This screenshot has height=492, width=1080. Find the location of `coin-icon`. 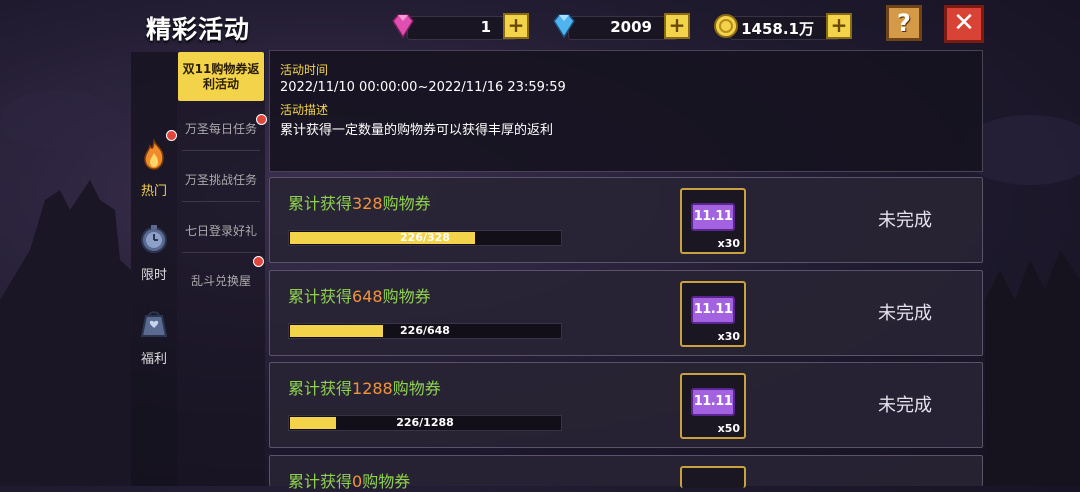

coin-icon is located at coordinates (726, 26).